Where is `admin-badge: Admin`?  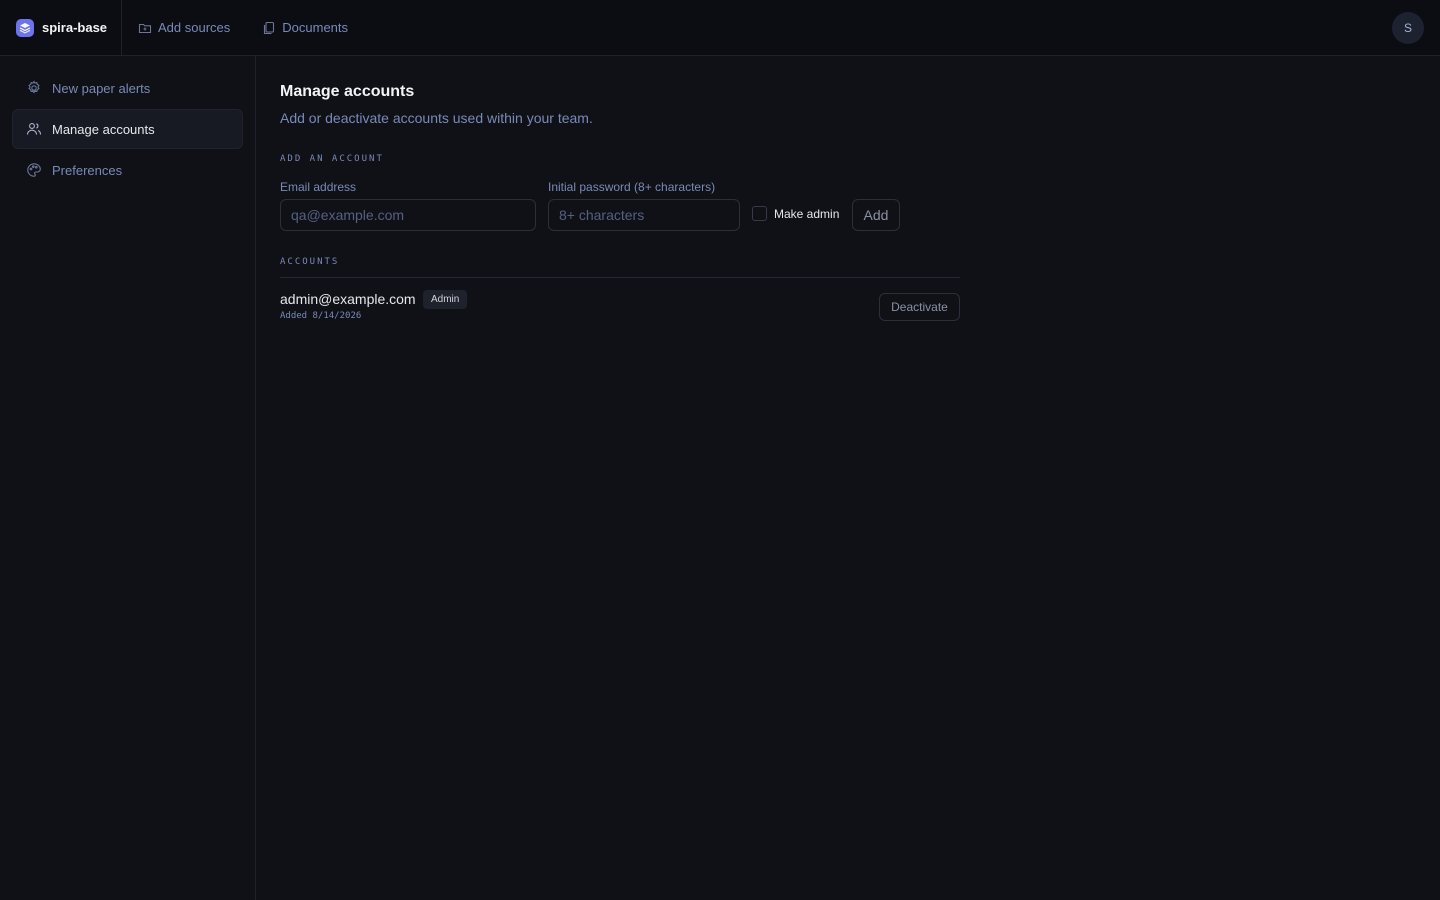 admin-badge: Admin is located at coordinates (445, 299).